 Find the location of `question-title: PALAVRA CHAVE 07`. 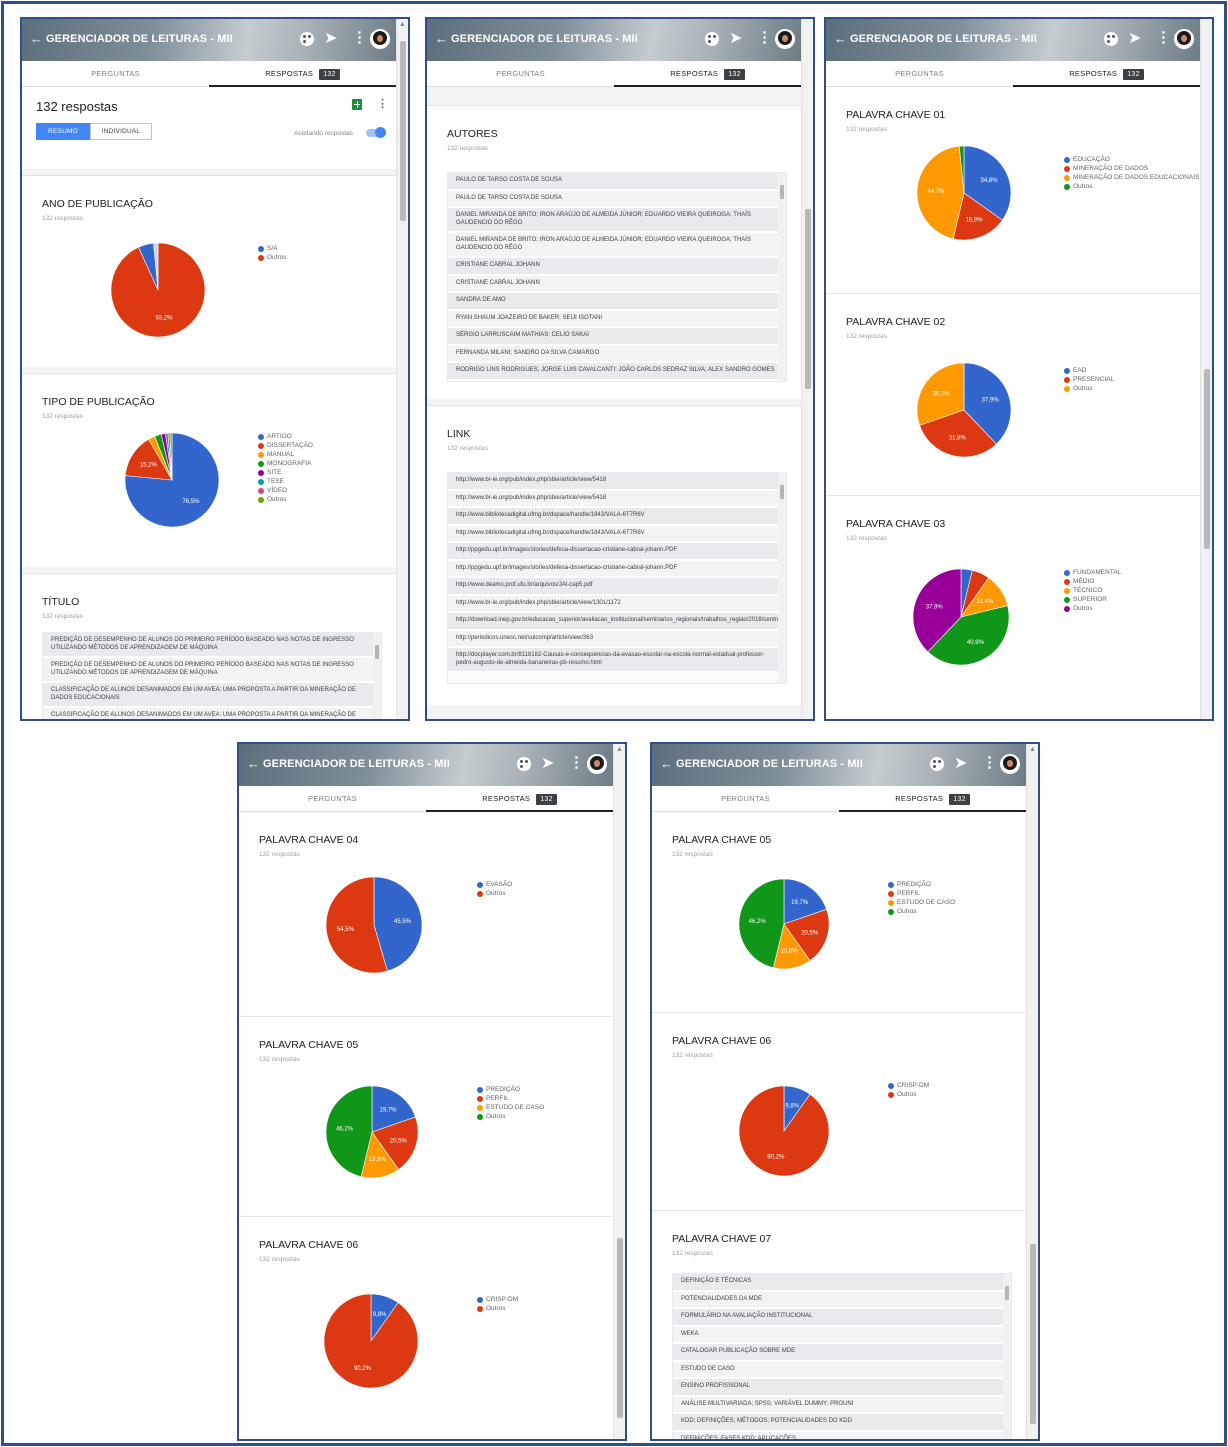

question-title: PALAVRA CHAVE 07 is located at coordinates (722, 1239).